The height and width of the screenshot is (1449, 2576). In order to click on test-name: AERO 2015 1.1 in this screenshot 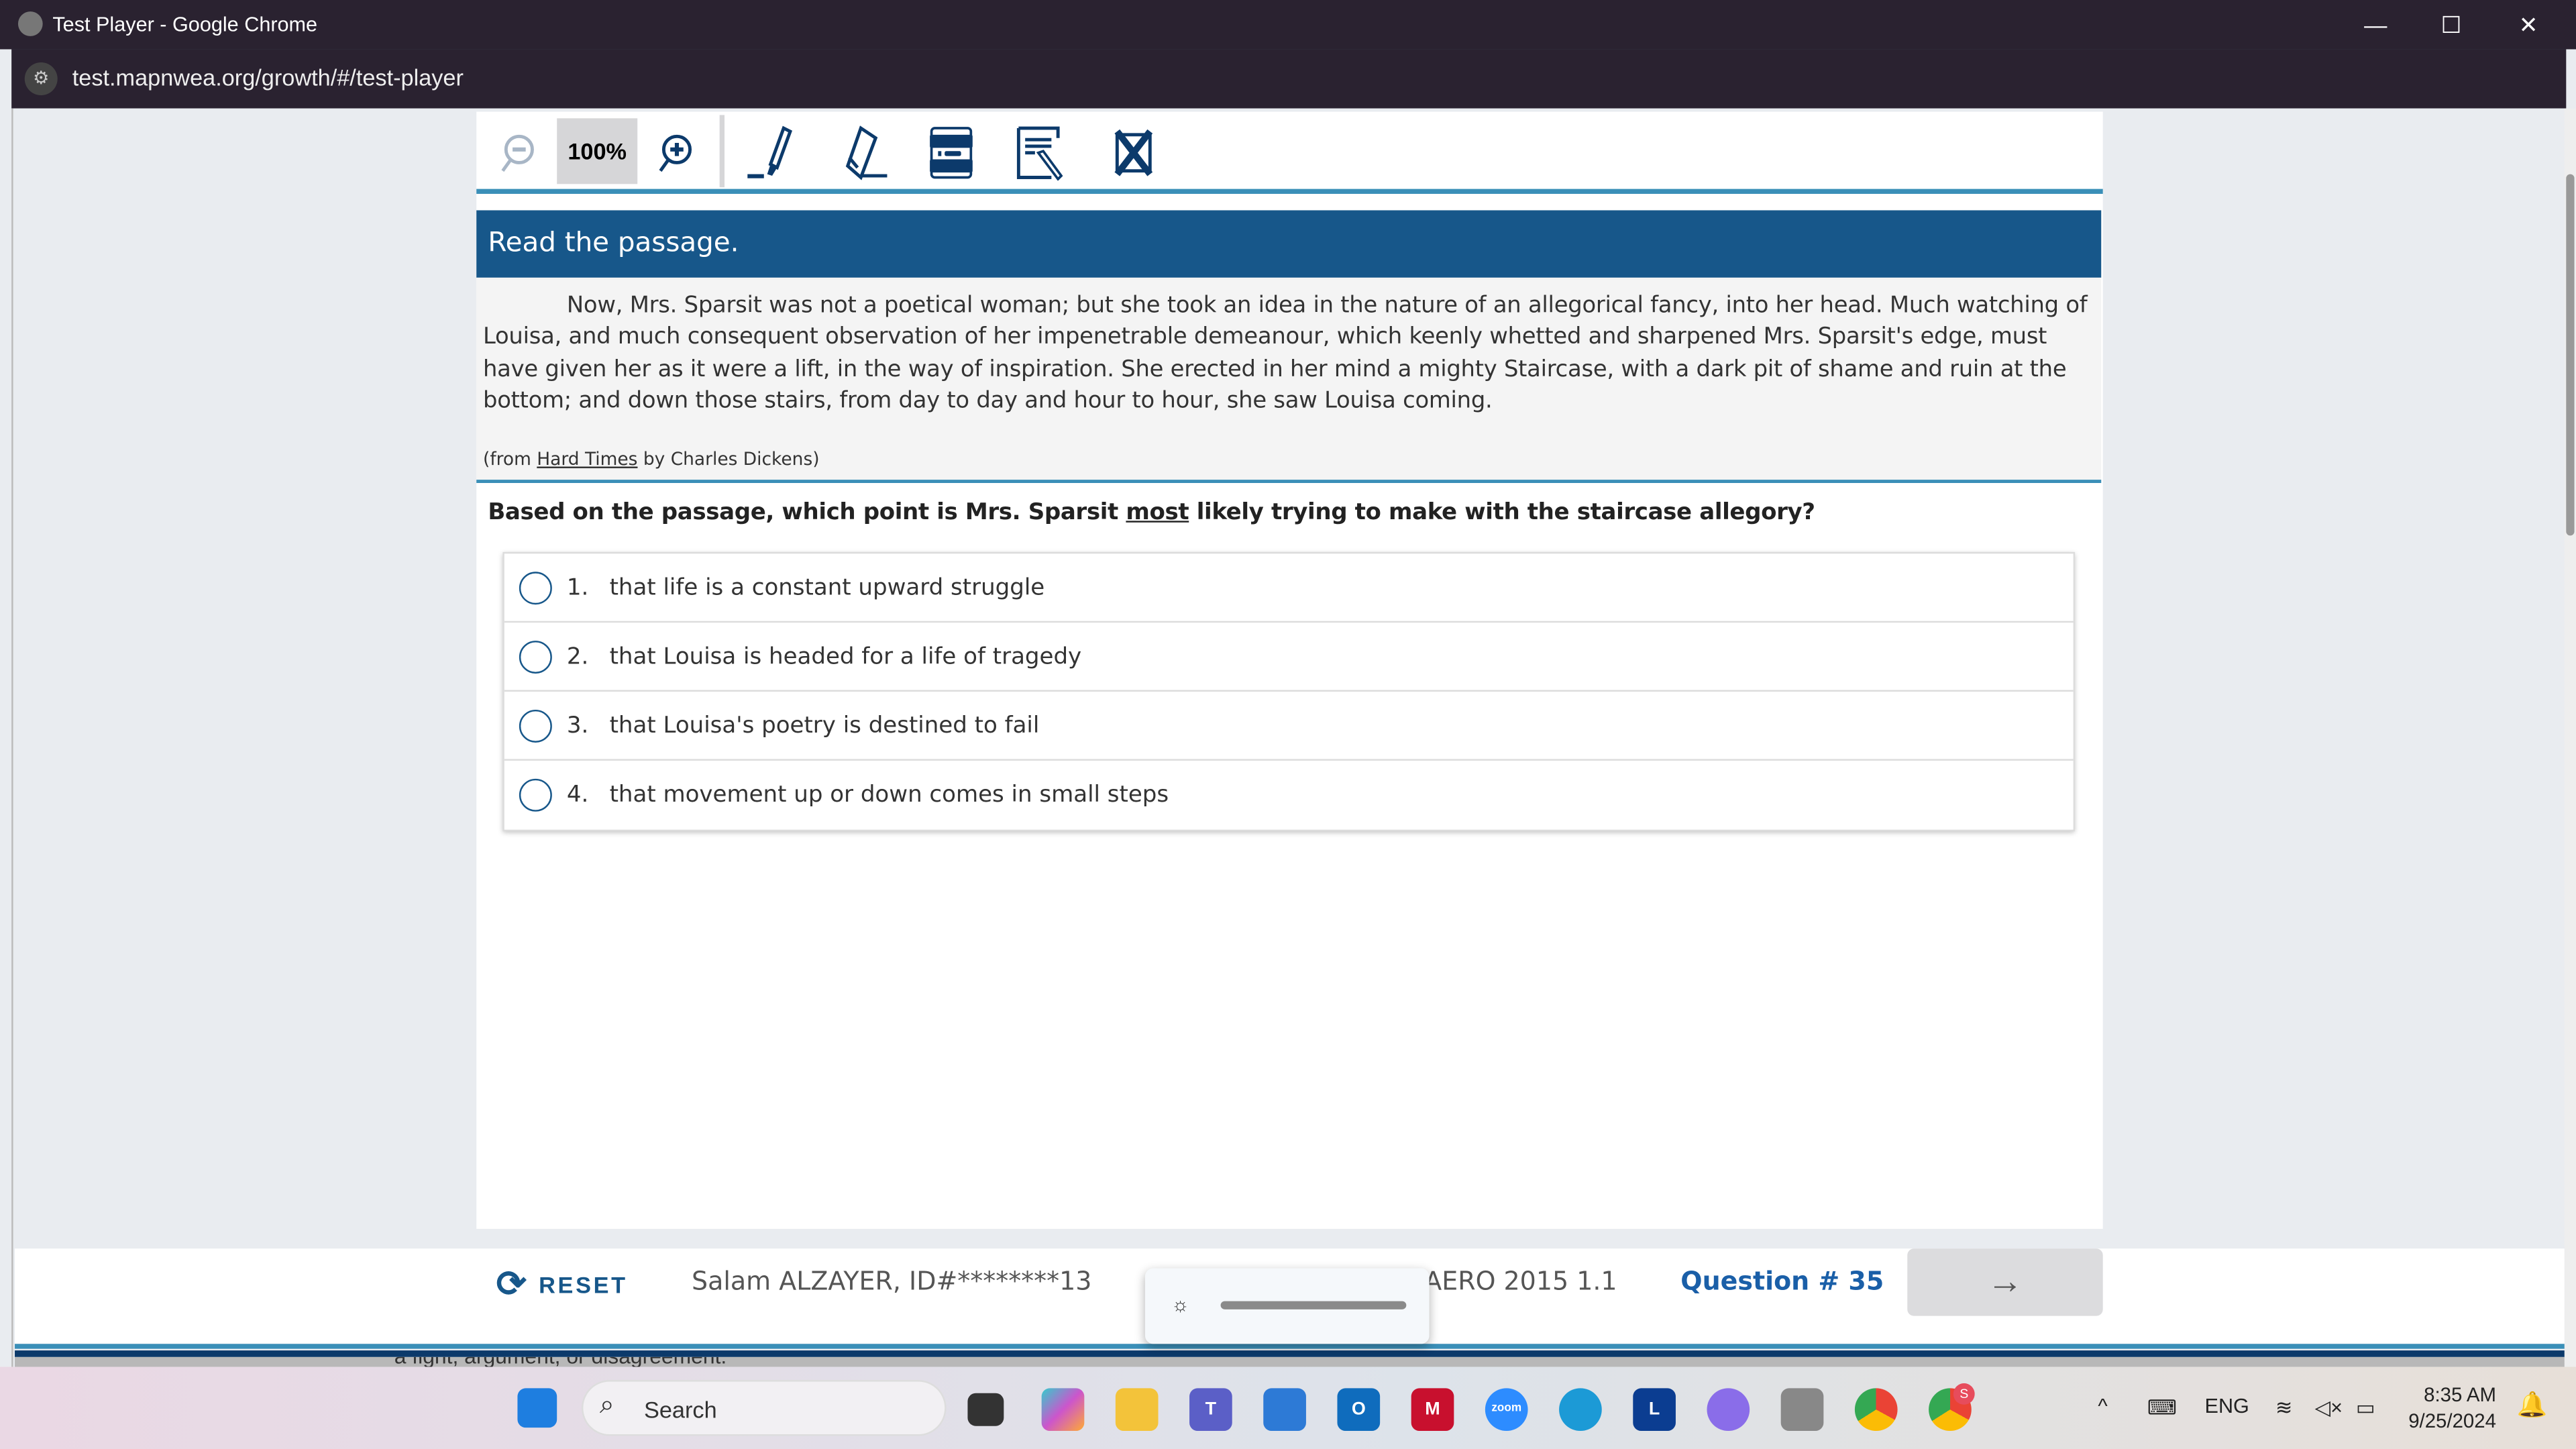, I will do `click(1520, 1282)`.